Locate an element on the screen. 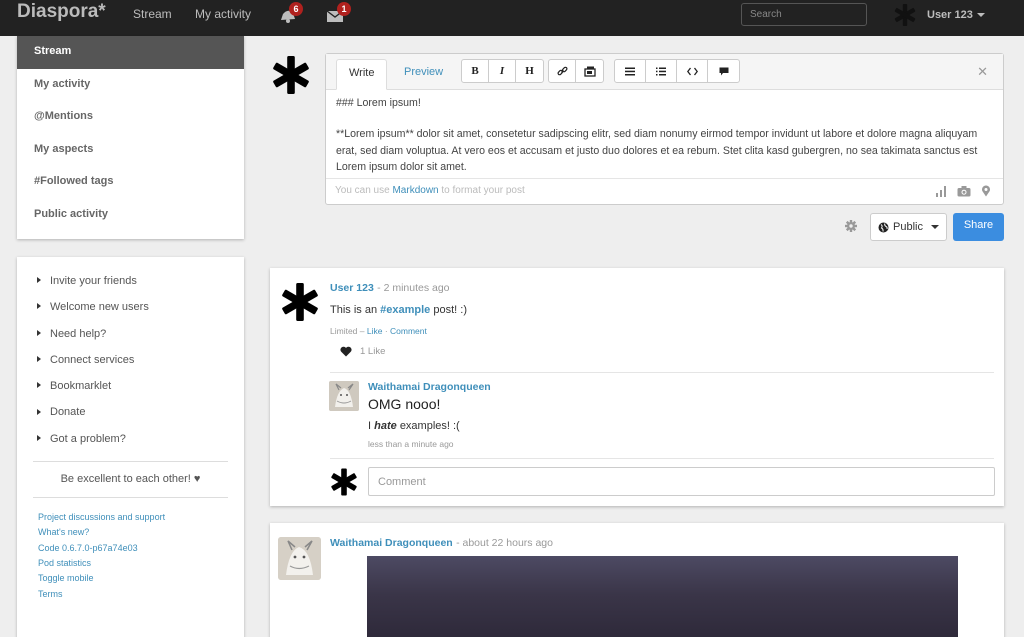 This screenshot has height=637, width=1024. post-time: 2 minutes ago is located at coordinates (417, 288).